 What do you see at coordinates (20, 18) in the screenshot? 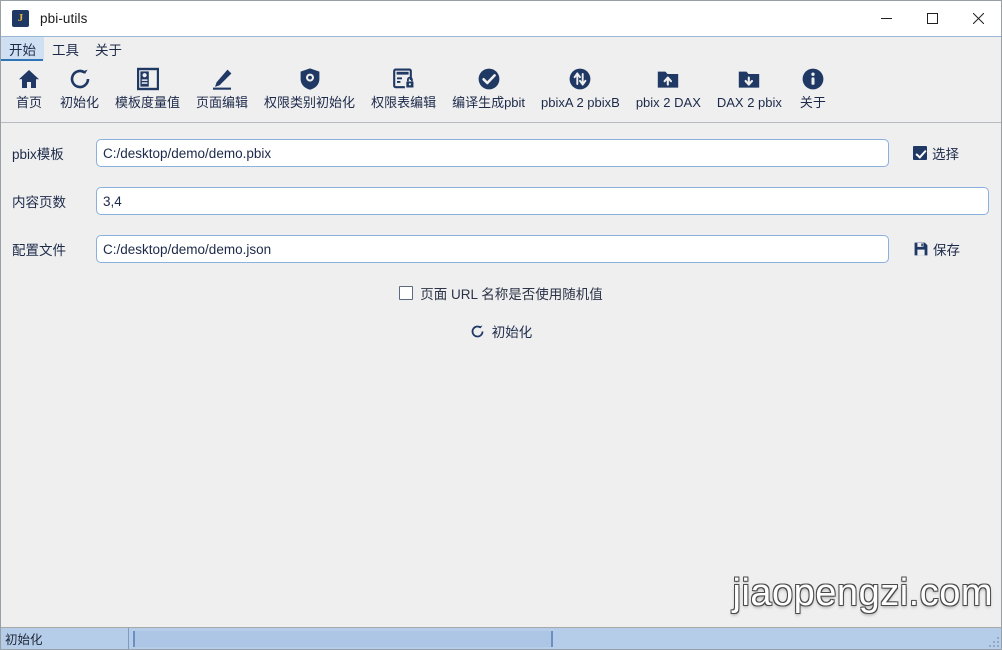
I see `app-icon-j: J` at bounding box center [20, 18].